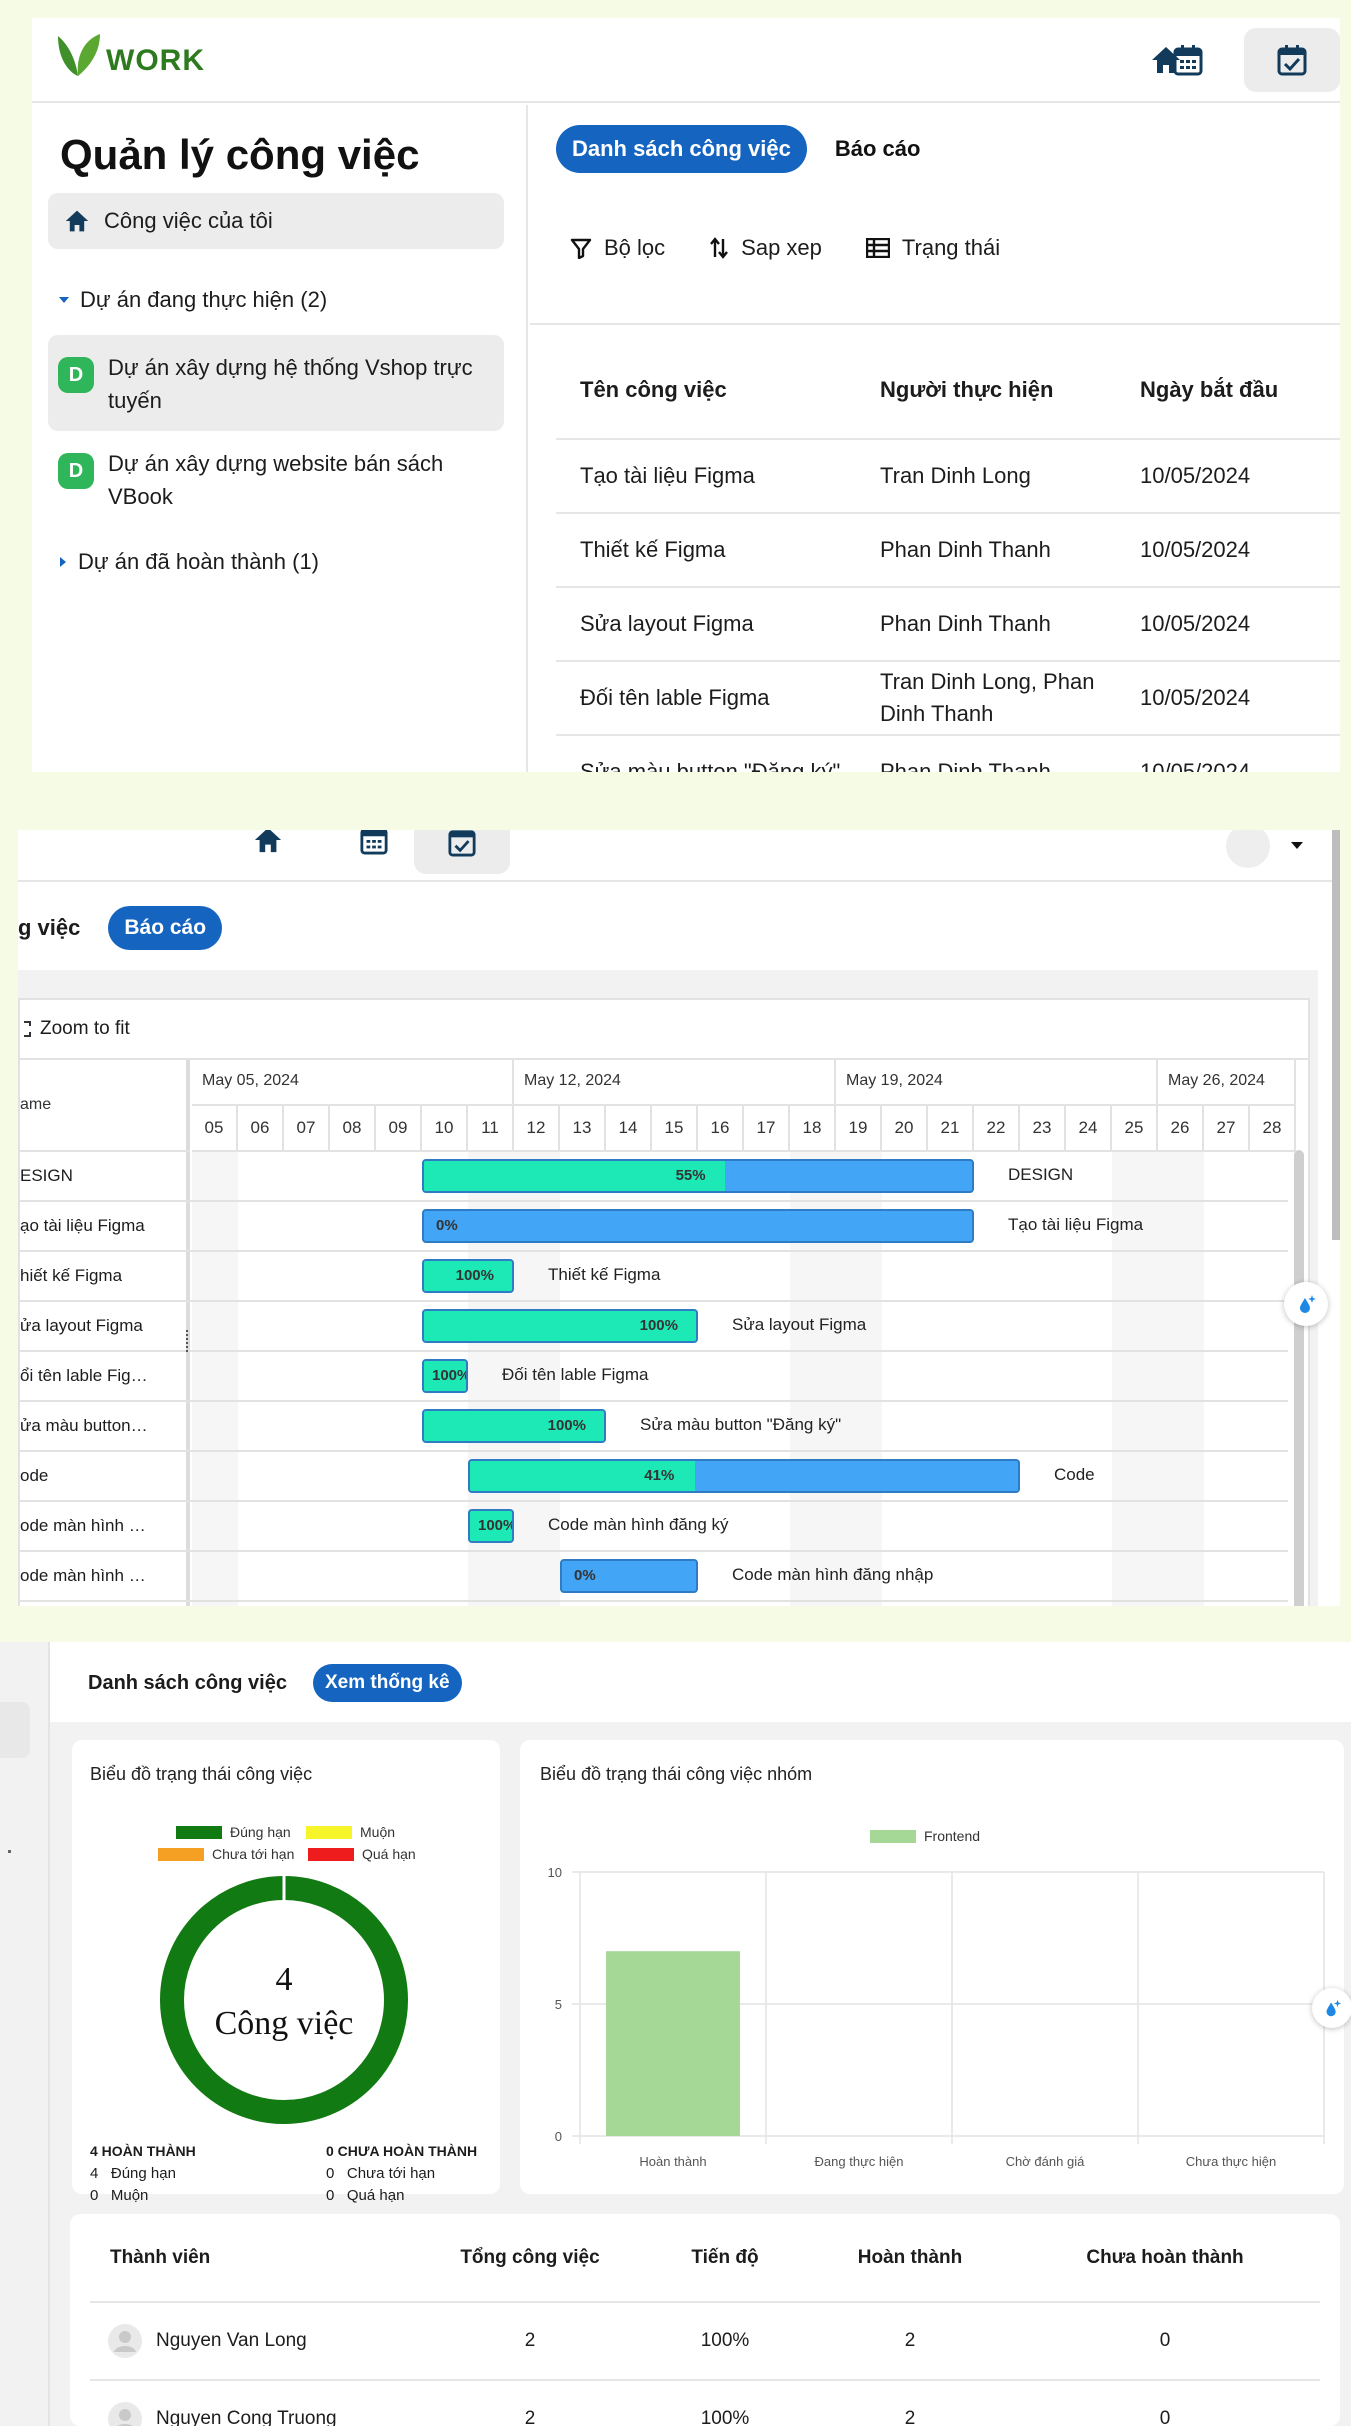 The width and height of the screenshot is (1351, 2426). Describe the element at coordinates (192, 300) in the screenshot. I see `active-projects-toggle: Dự án đang thực hiện (2)` at that location.